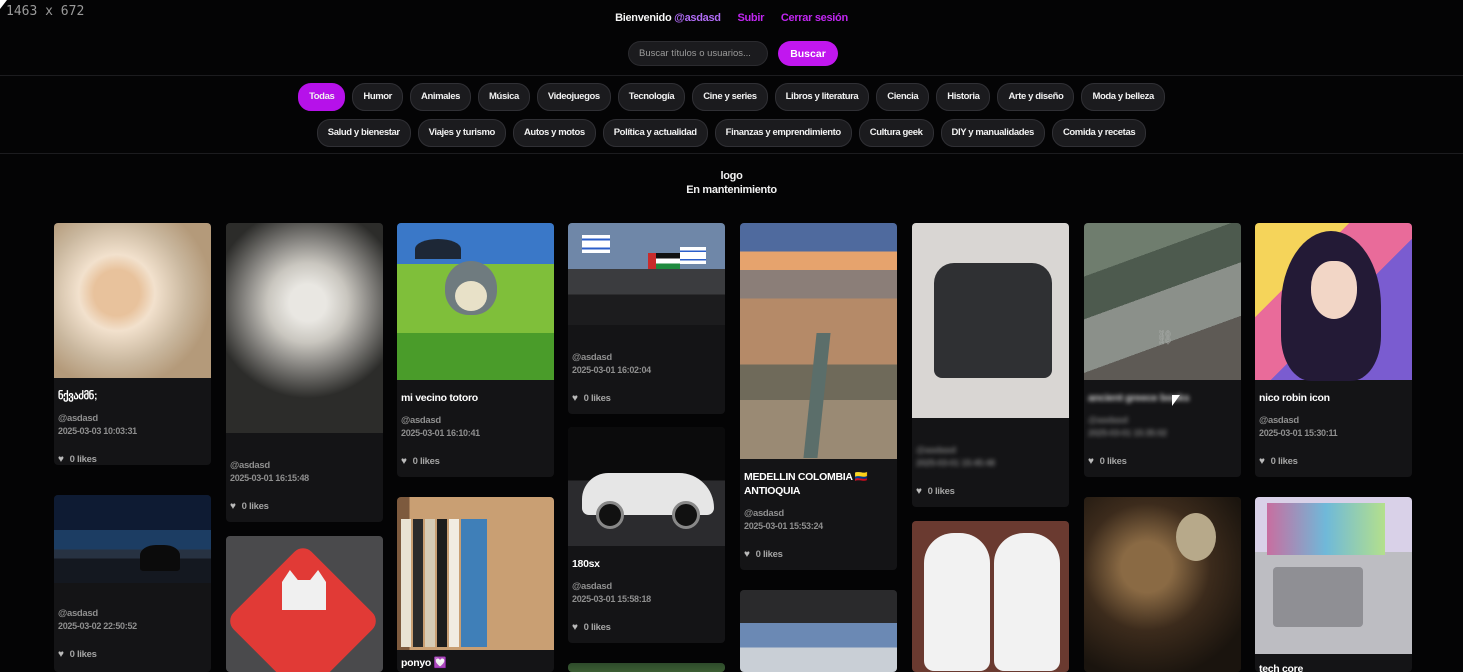  What do you see at coordinates (475, 663) in the screenshot?
I see `post-title: ponyo 💟` at bounding box center [475, 663].